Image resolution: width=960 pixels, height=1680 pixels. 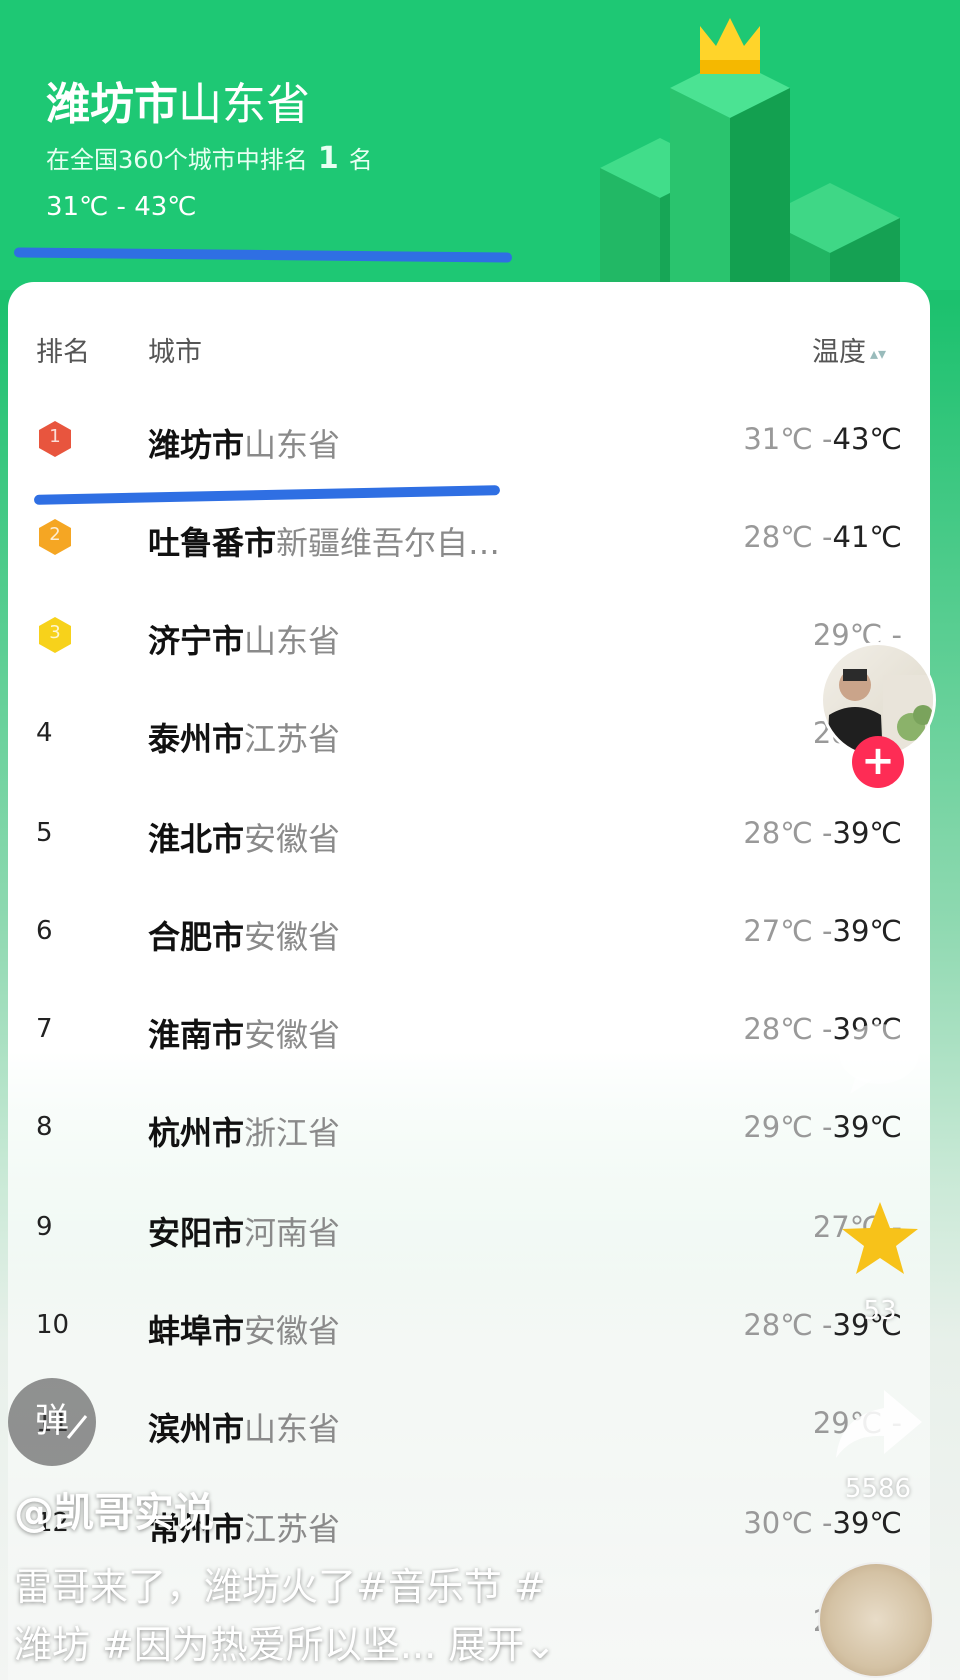 I want to click on province-label: 河南省, so click(x=292, y=1233).